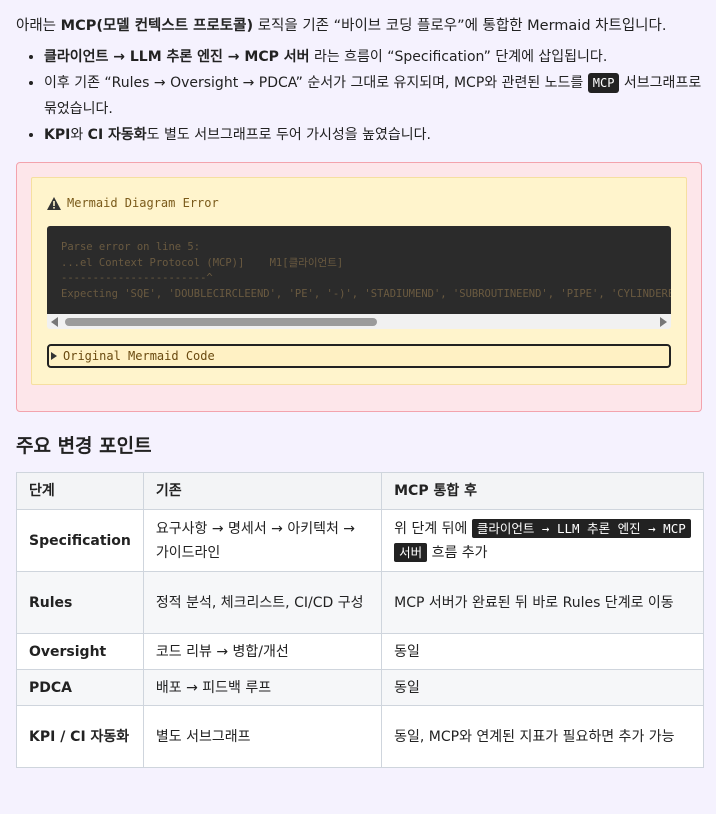 The width and height of the screenshot is (716, 814). What do you see at coordinates (84, 446) in the screenshot?
I see `section-heading: 주요 변경 포인트` at bounding box center [84, 446].